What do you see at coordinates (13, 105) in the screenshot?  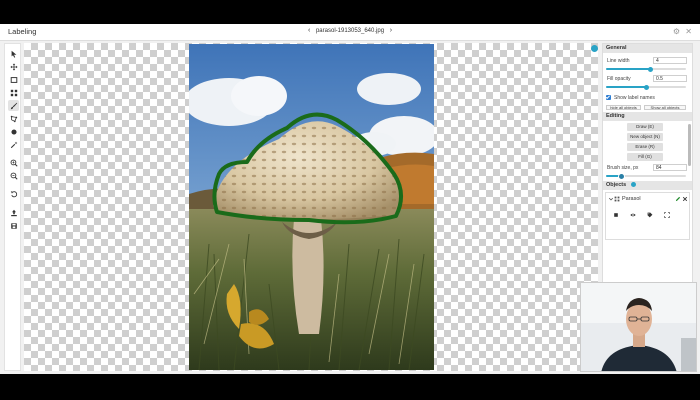 I see `brush-icon` at bounding box center [13, 105].